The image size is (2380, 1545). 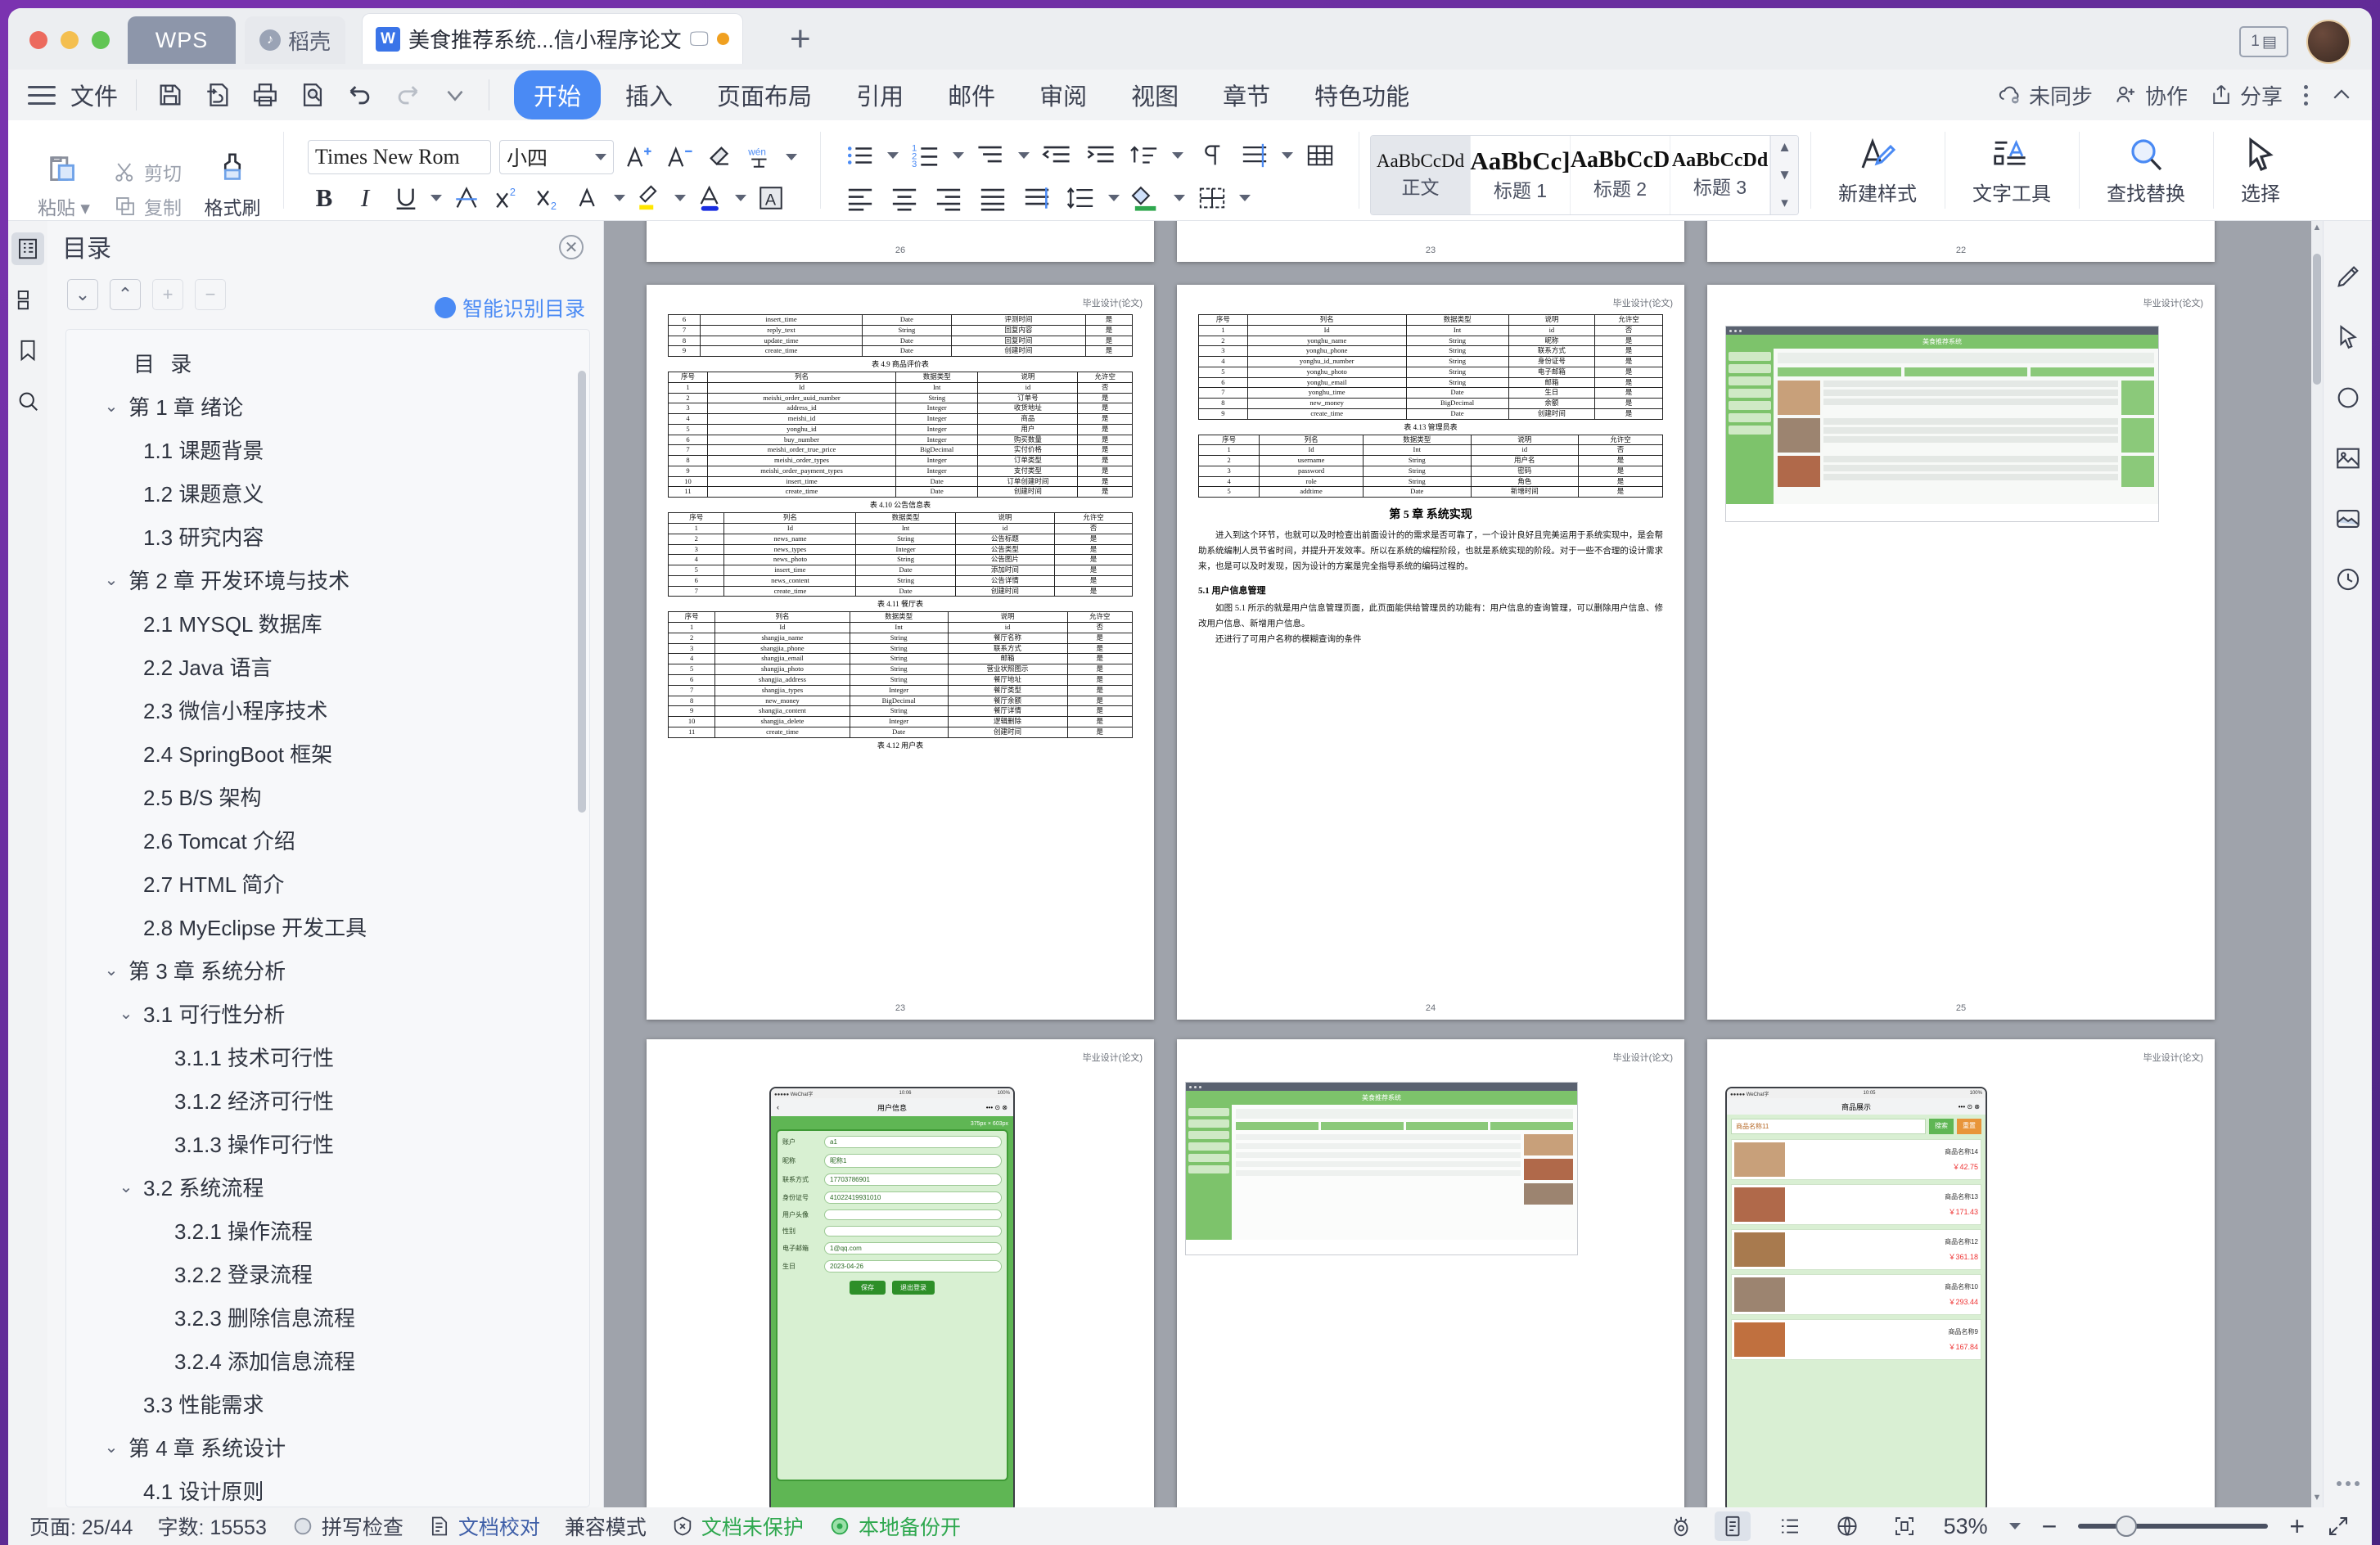 What do you see at coordinates (327, 753) in the screenshot?
I see `toc-item: ⌄2.4 SpringBoot 框架` at bounding box center [327, 753].